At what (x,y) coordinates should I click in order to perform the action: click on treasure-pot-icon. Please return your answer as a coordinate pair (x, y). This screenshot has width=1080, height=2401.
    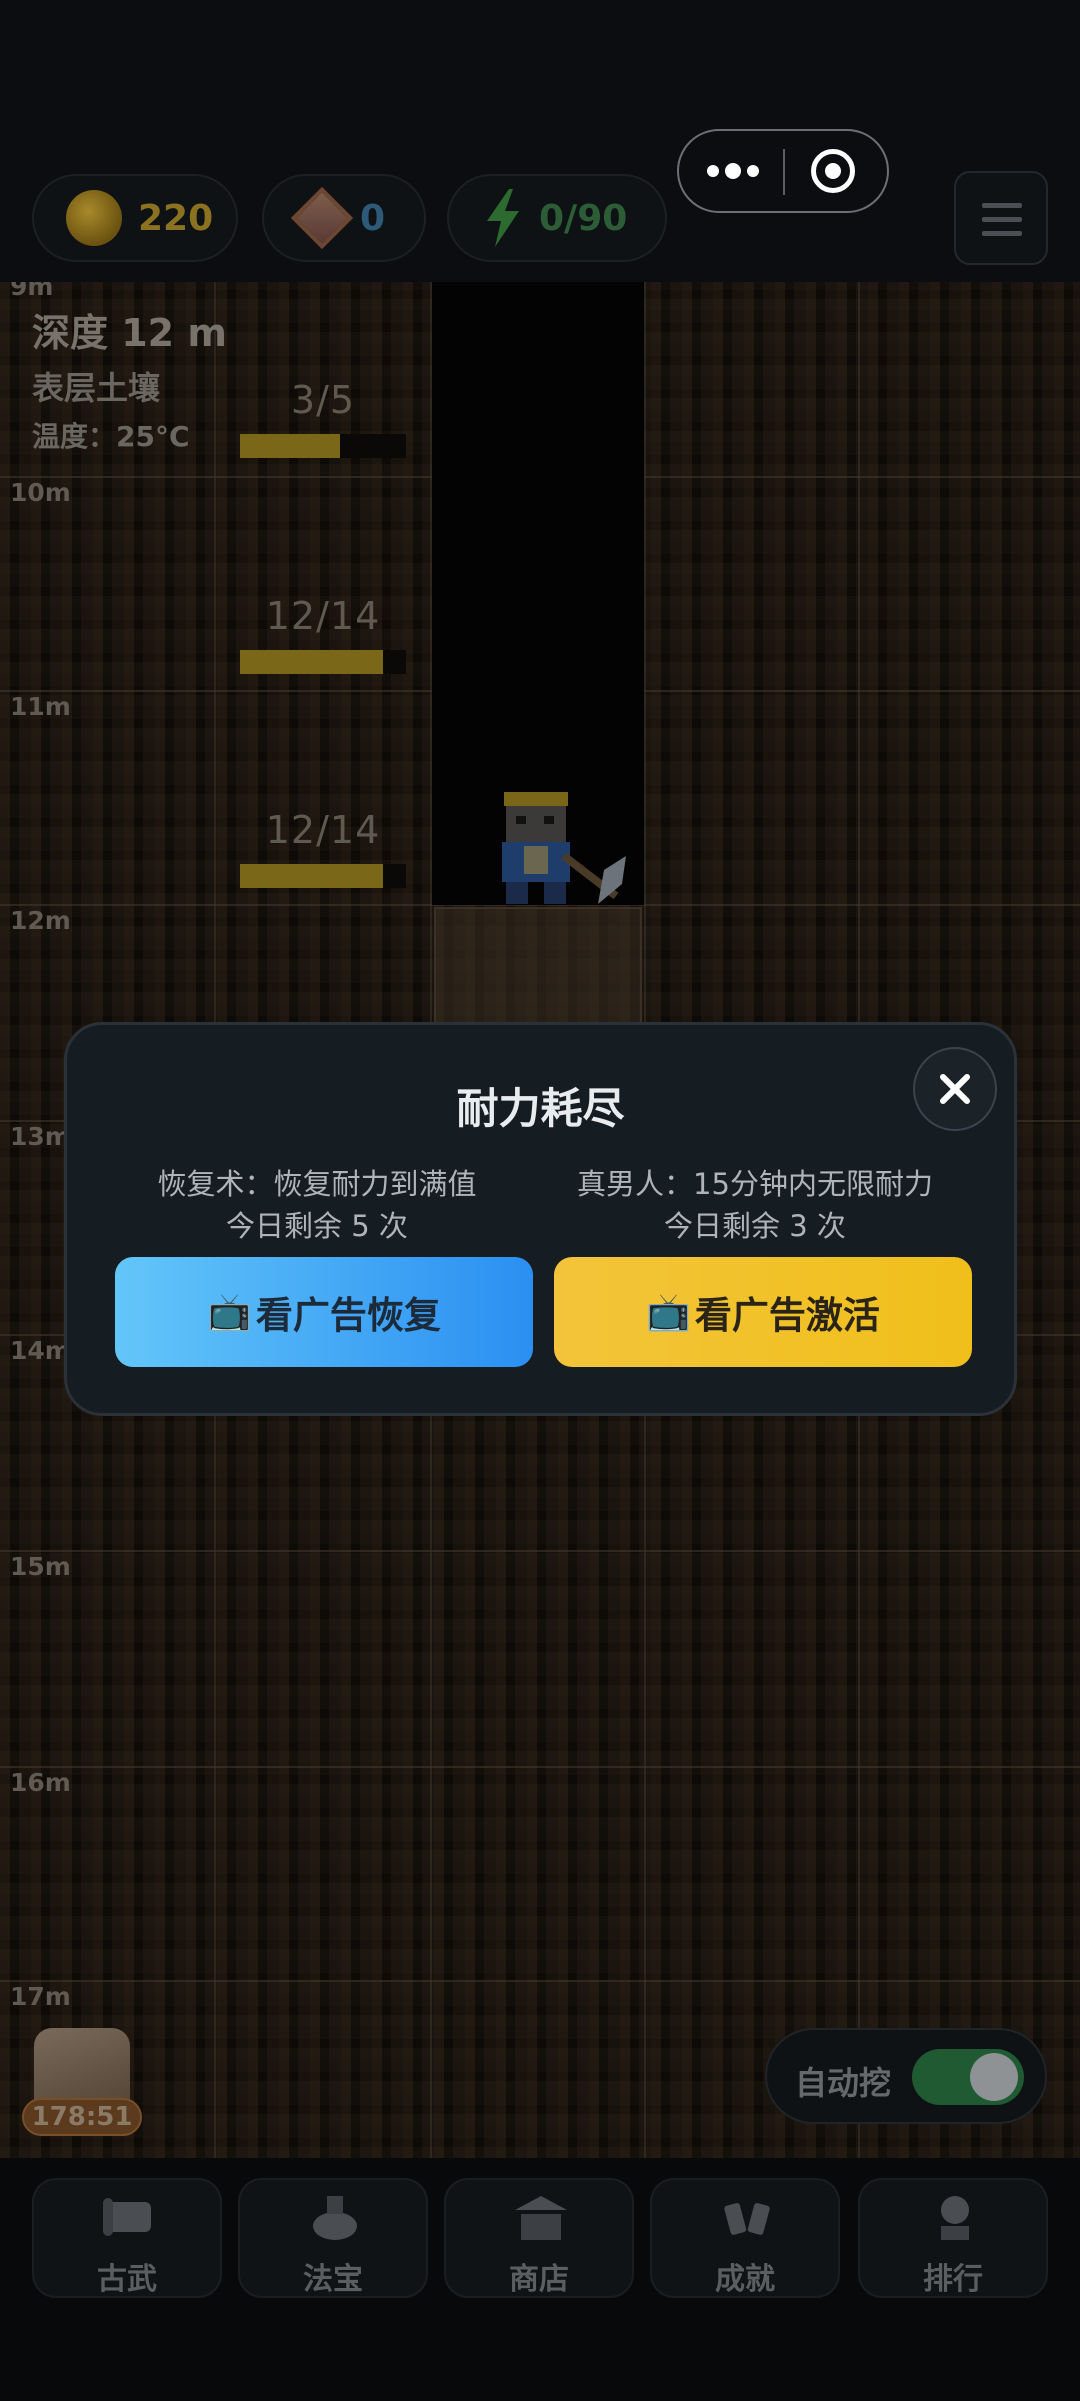
    Looking at the image, I should click on (335, 2218).